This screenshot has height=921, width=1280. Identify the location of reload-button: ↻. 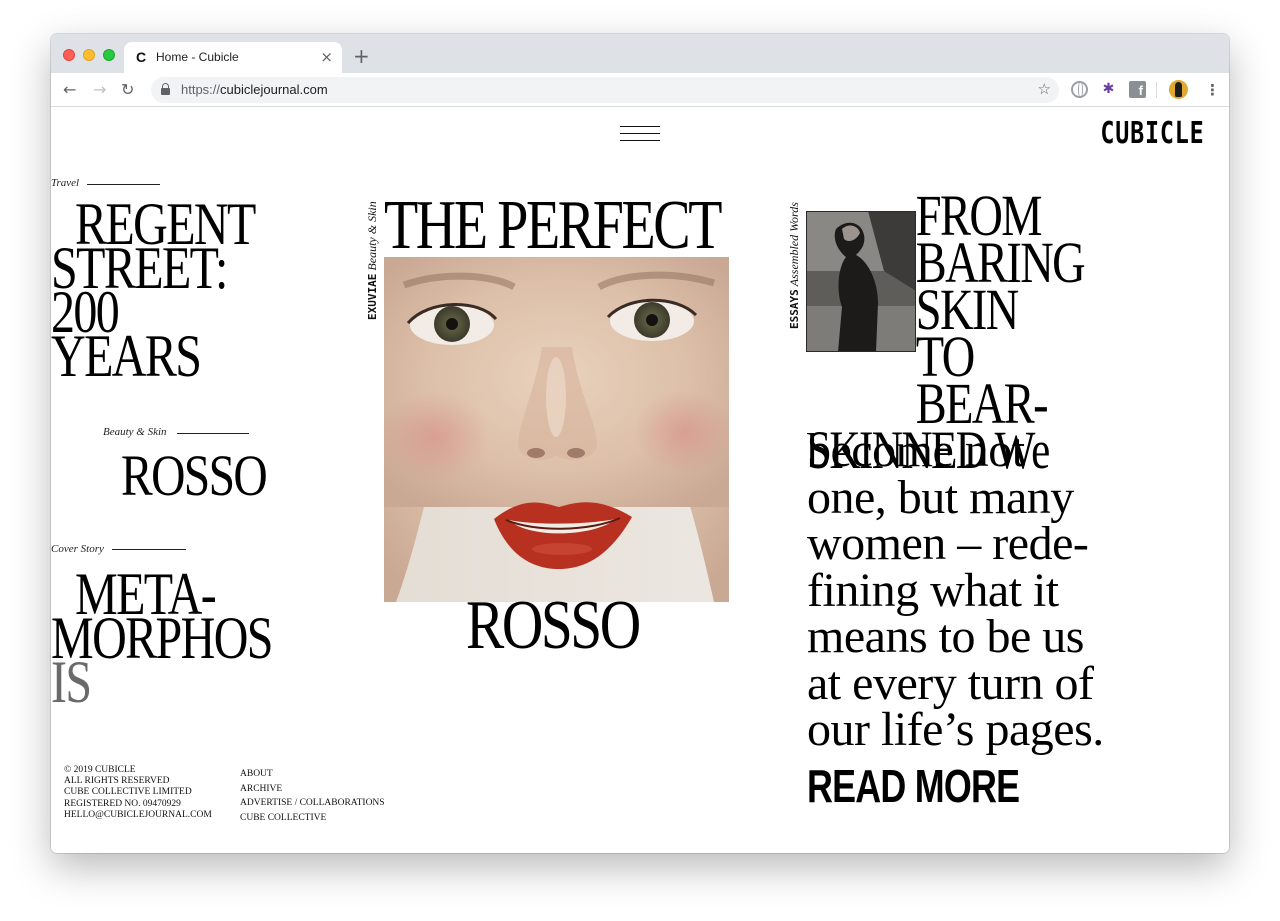
(127, 89).